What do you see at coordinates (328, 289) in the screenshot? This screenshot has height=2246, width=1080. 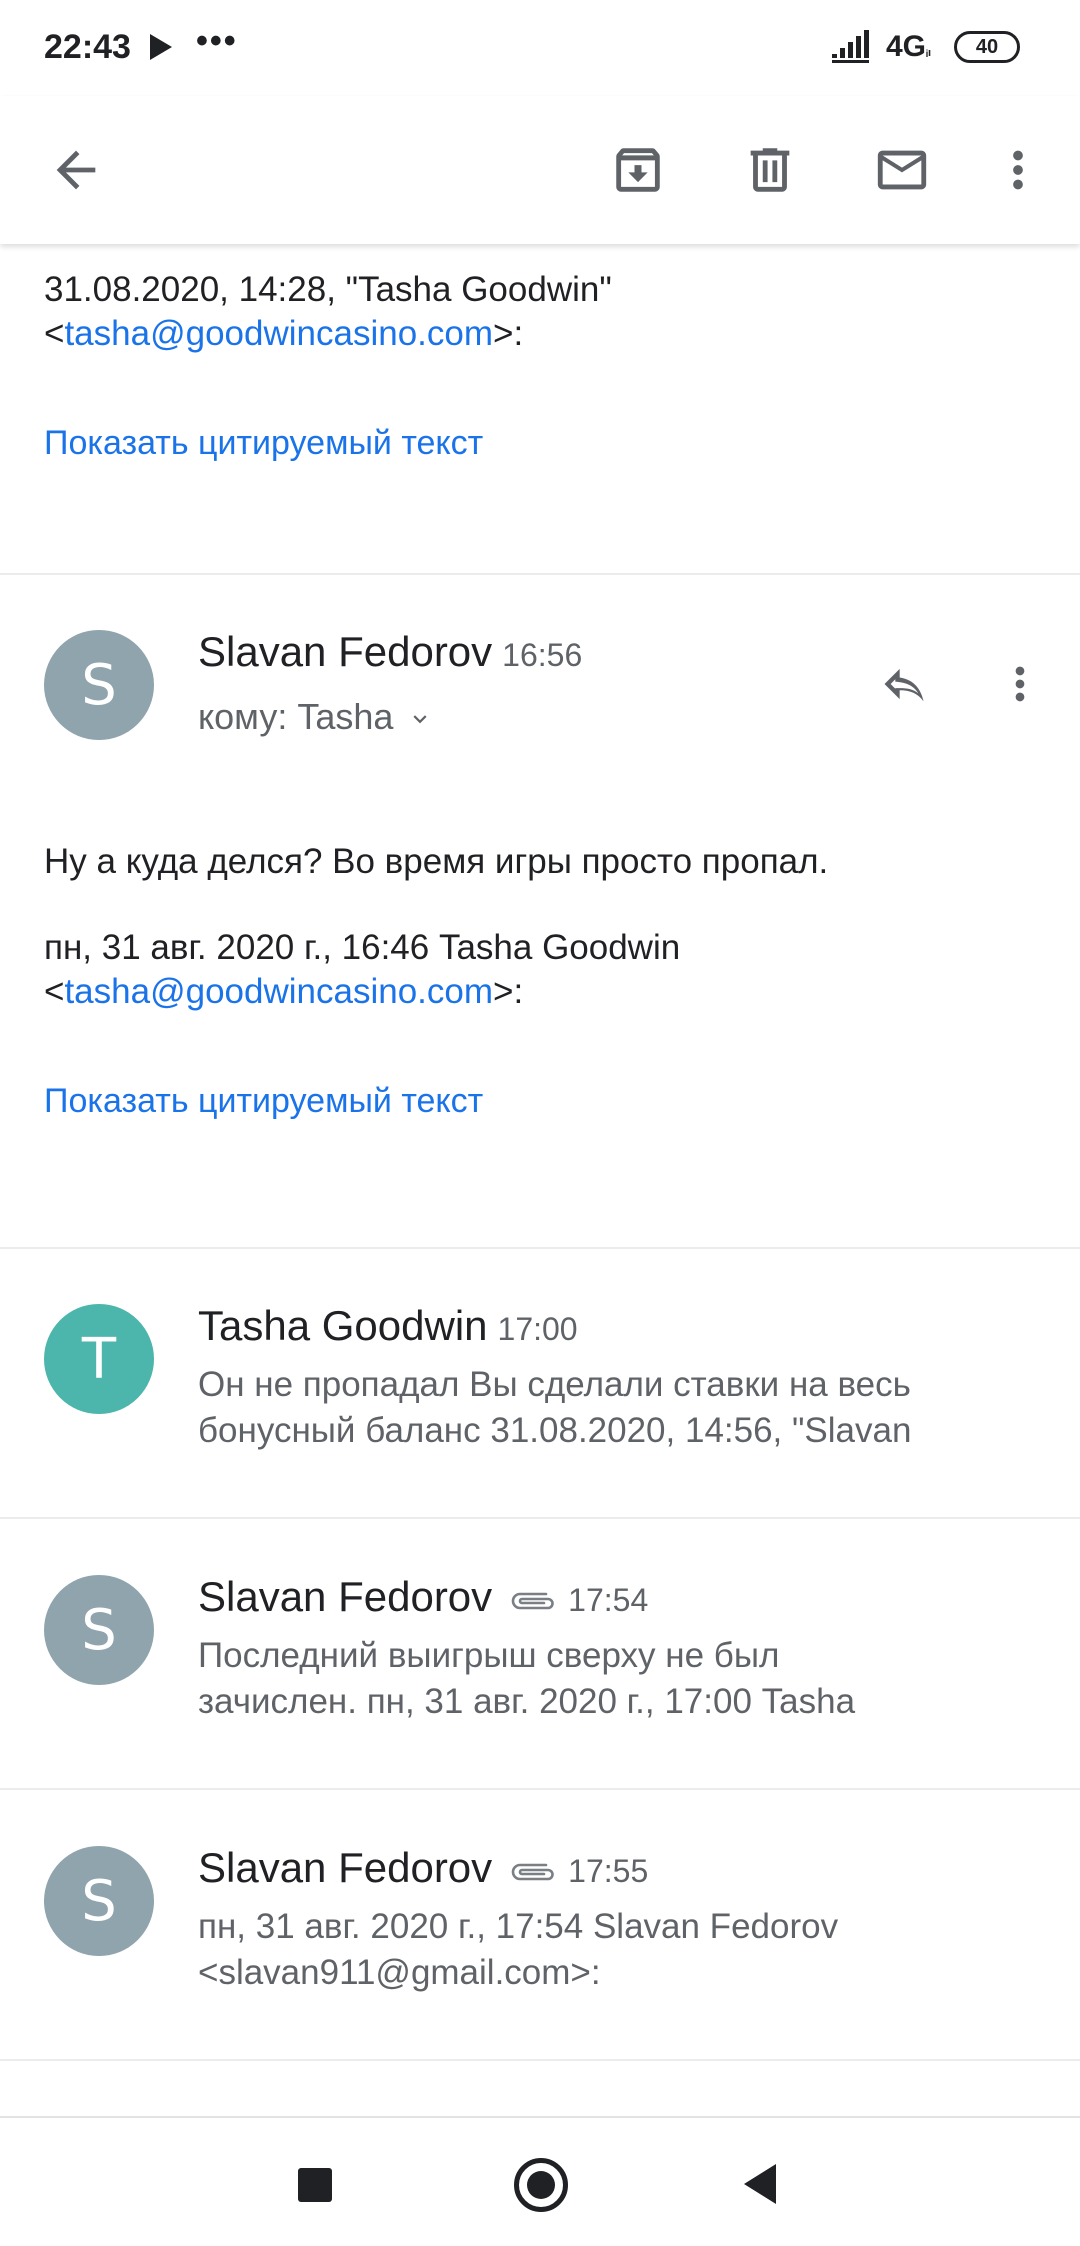 I see `quote-date-line: 31.08.2020, 14:28, "Tasha Goodwin"` at bounding box center [328, 289].